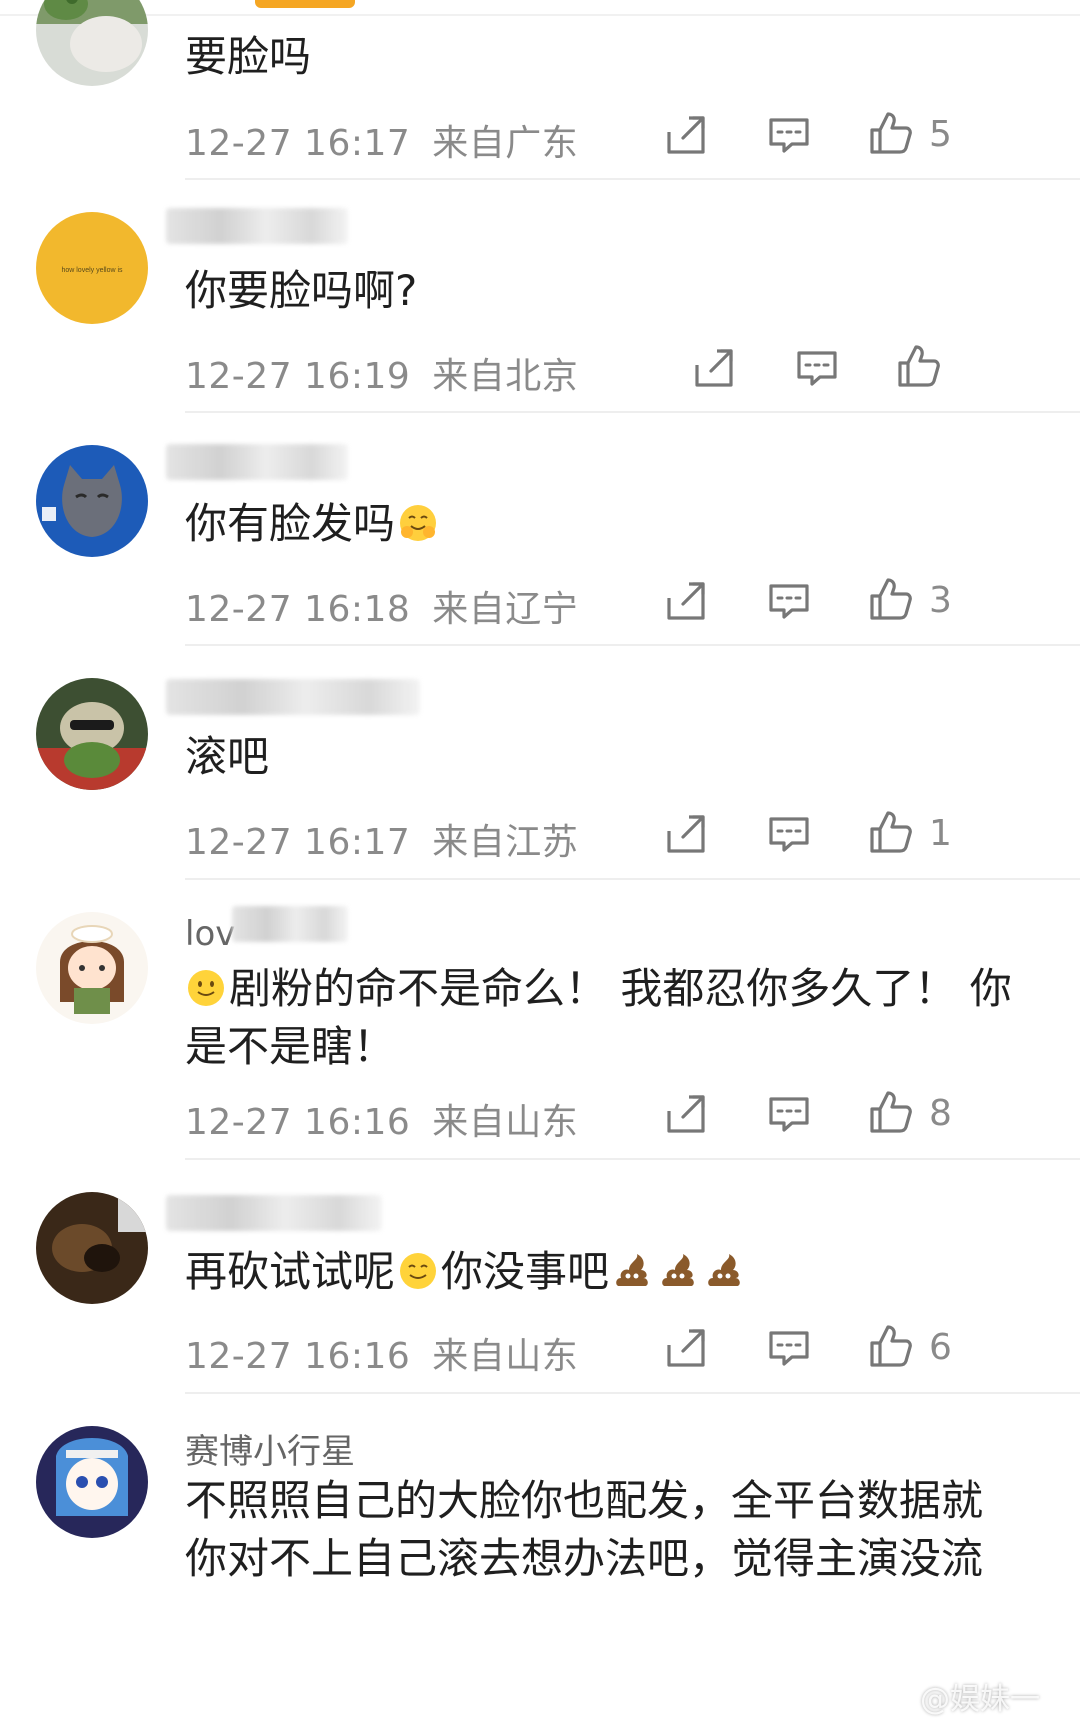 Image resolution: width=1080 pixels, height=1726 pixels. Describe the element at coordinates (505, 376) in the screenshot. I see `comment-location: 来自北京` at that location.